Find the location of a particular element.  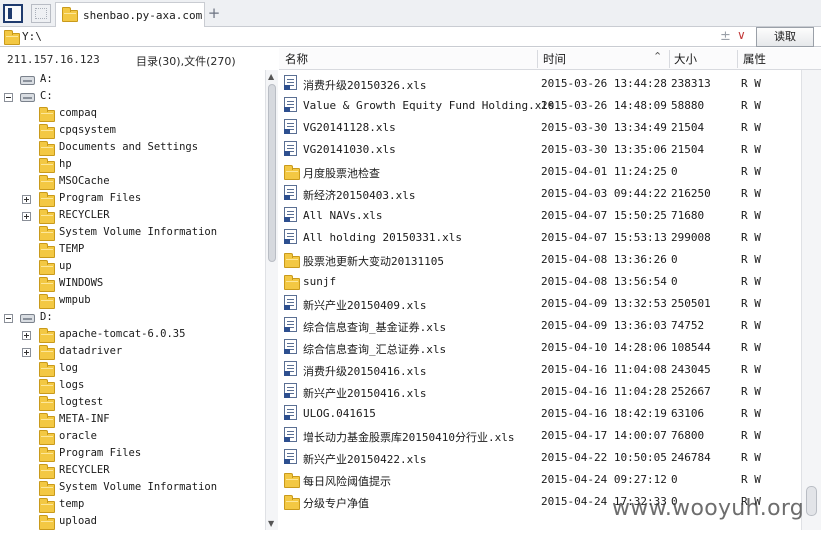

tree-item-label: Program Files is located at coordinates (100, 453).